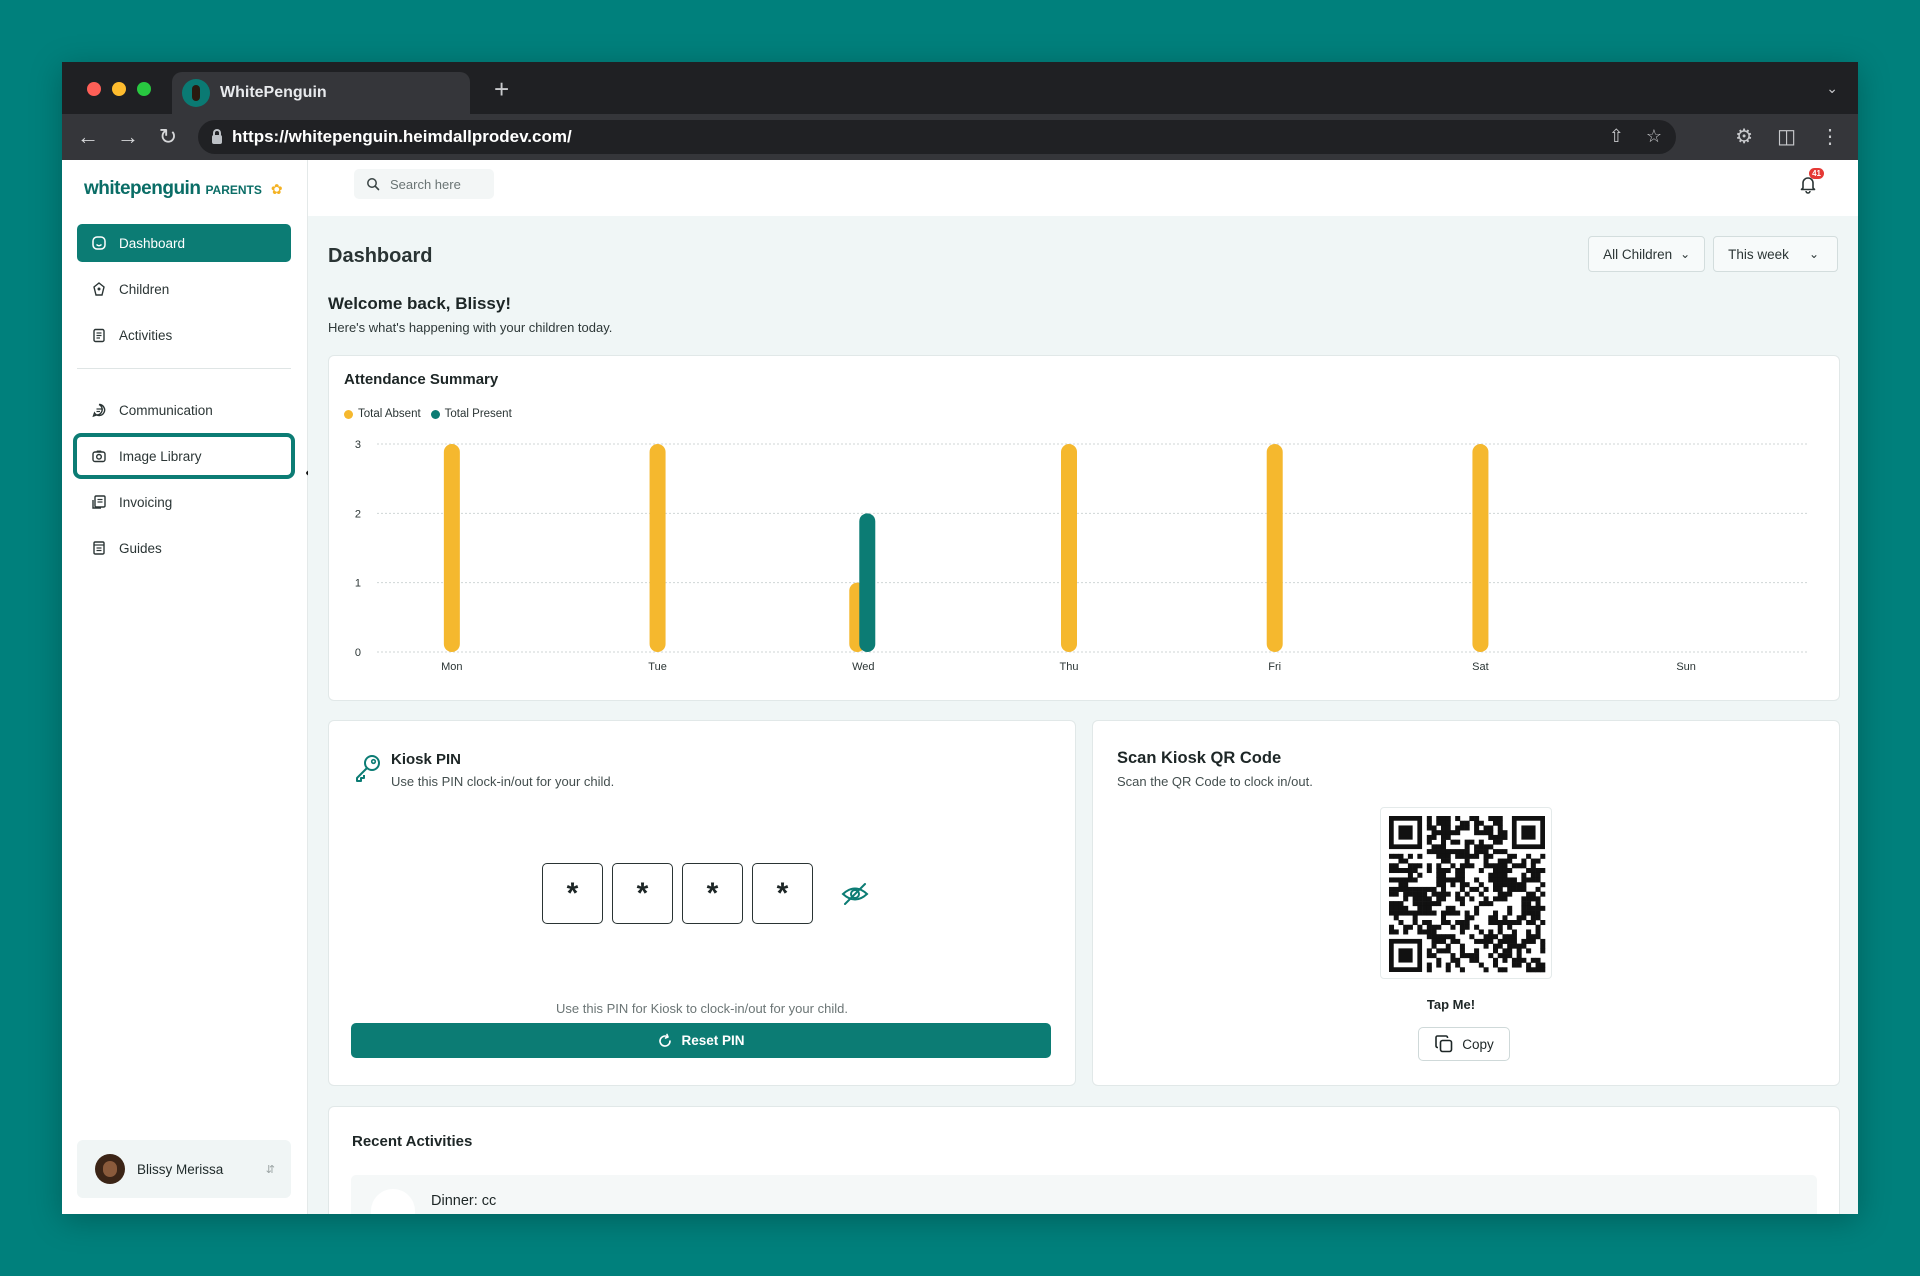 Image resolution: width=1920 pixels, height=1276 pixels. I want to click on x-tick-label: Fri, so click(1274, 667).